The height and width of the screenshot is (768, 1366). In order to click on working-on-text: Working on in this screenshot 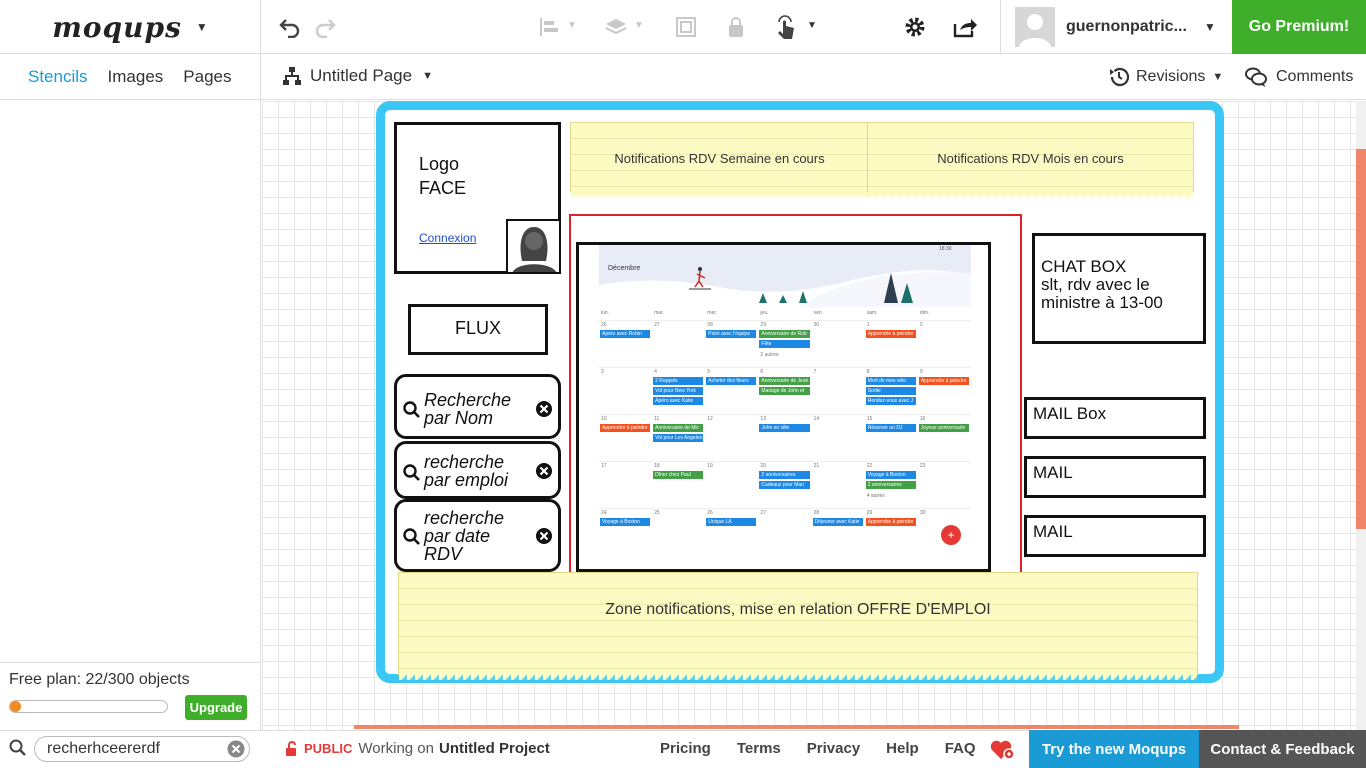, I will do `click(396, 748)`.